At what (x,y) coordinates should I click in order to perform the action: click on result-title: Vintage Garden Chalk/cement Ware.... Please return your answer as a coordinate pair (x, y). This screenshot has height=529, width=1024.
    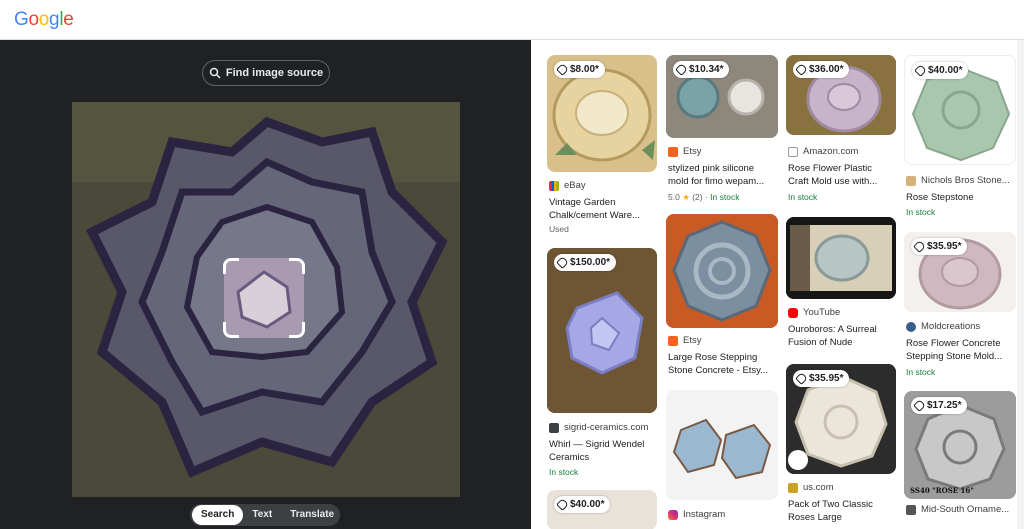
    Looking at the image, I should click on (601, 209).